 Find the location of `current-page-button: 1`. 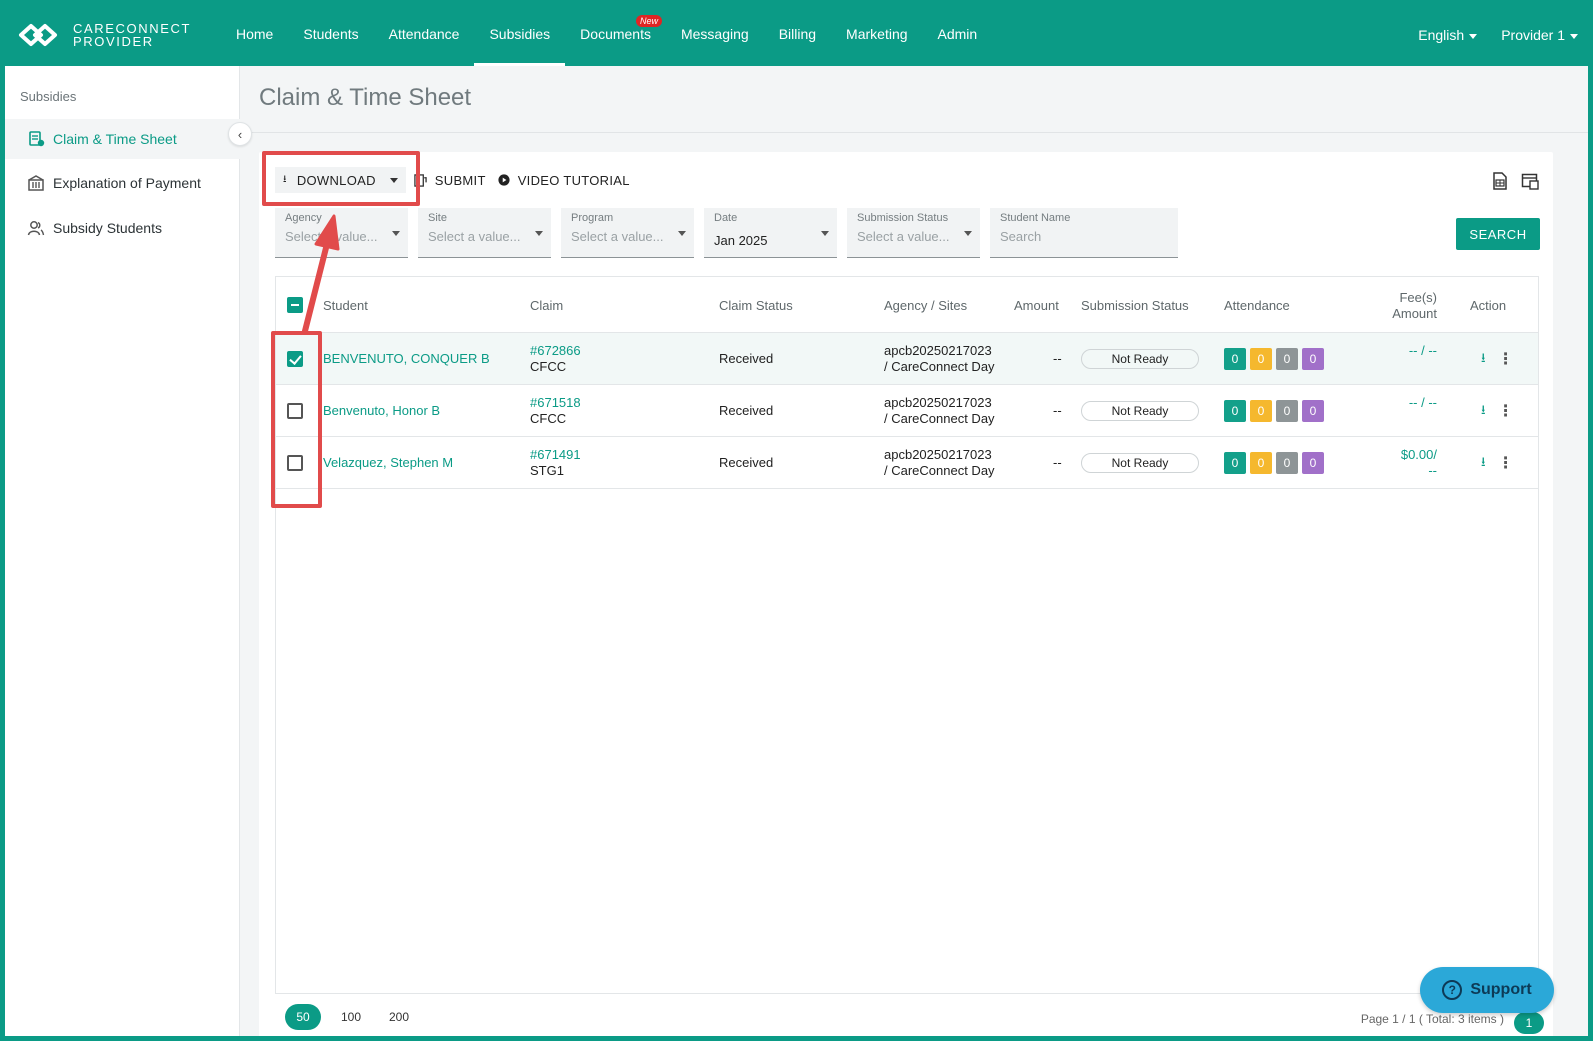

current-page-button: 1 is located at coordinates (1529, 1023).